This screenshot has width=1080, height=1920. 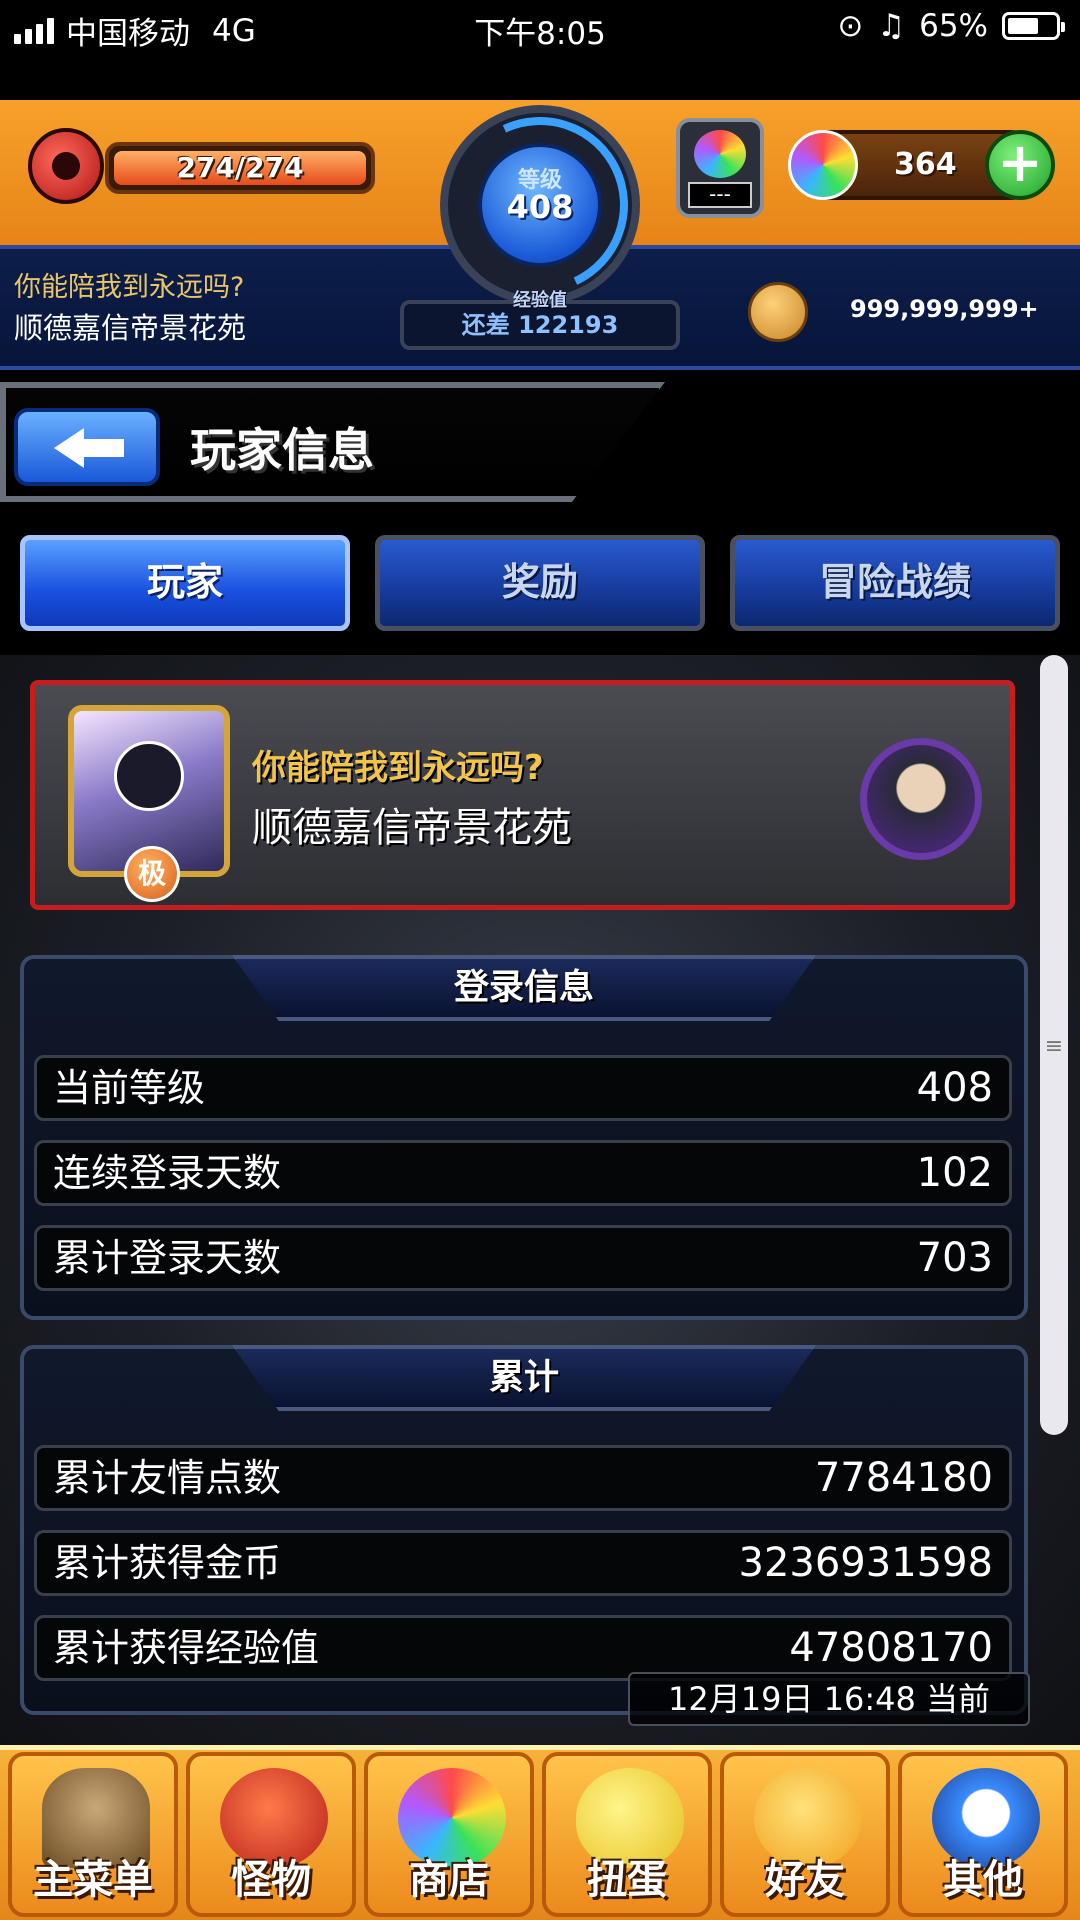 What do you see at coordinates (983, 1880) in the screenshot?
I see `nav-label: 其他` at bounding box center [983, 1880].